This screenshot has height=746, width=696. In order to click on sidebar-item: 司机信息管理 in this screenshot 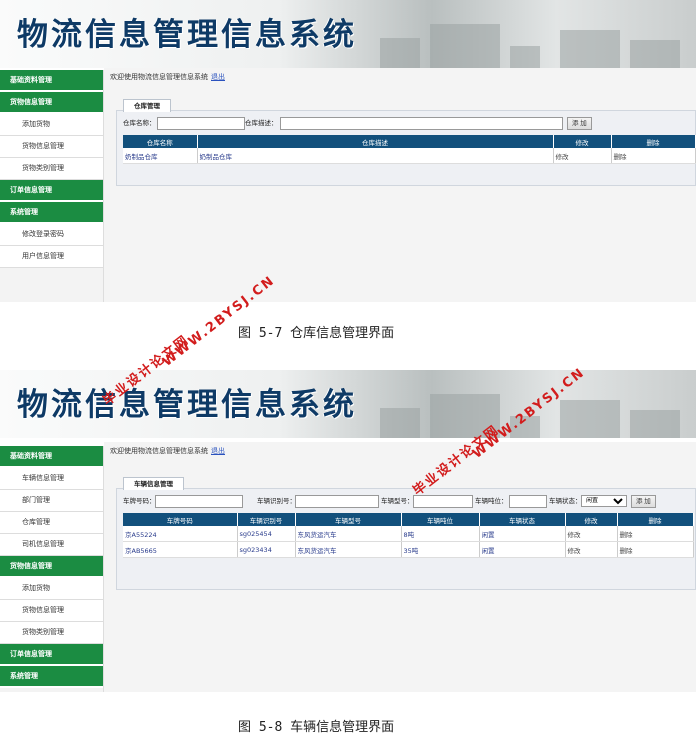, I will do `click(51, 545)`.